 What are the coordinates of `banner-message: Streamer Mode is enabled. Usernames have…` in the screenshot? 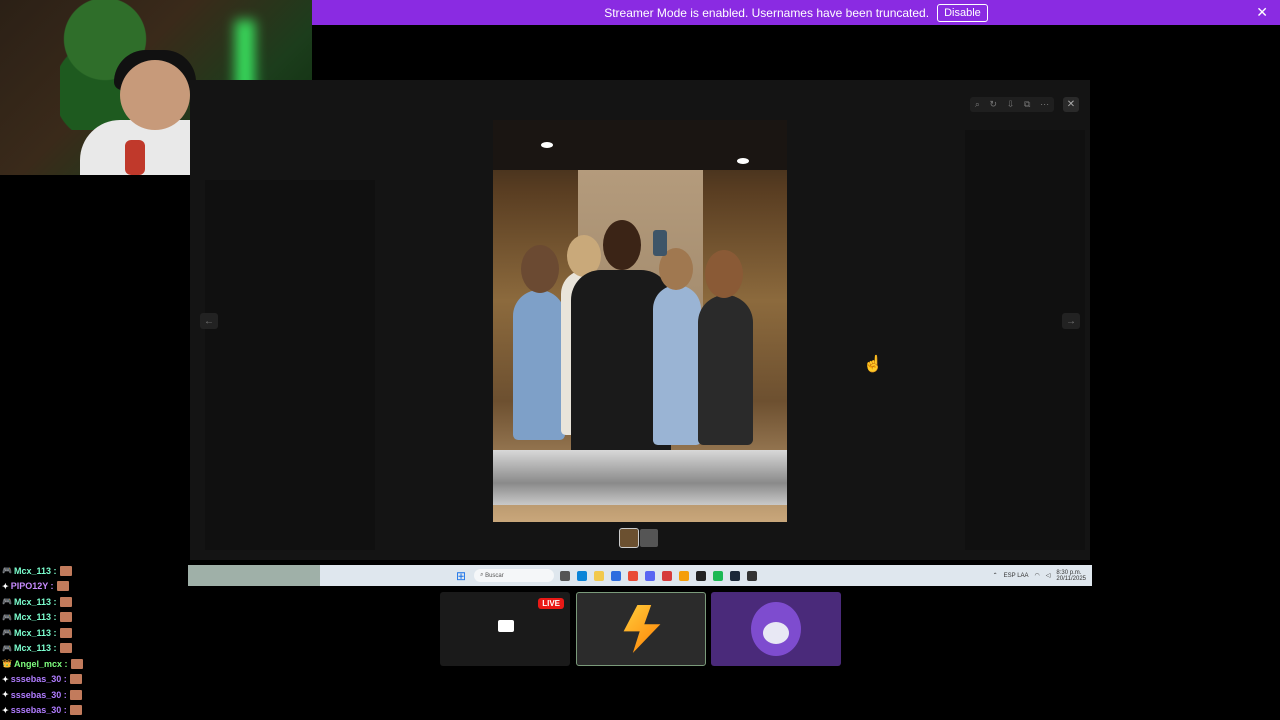 It's located at (767, 12).